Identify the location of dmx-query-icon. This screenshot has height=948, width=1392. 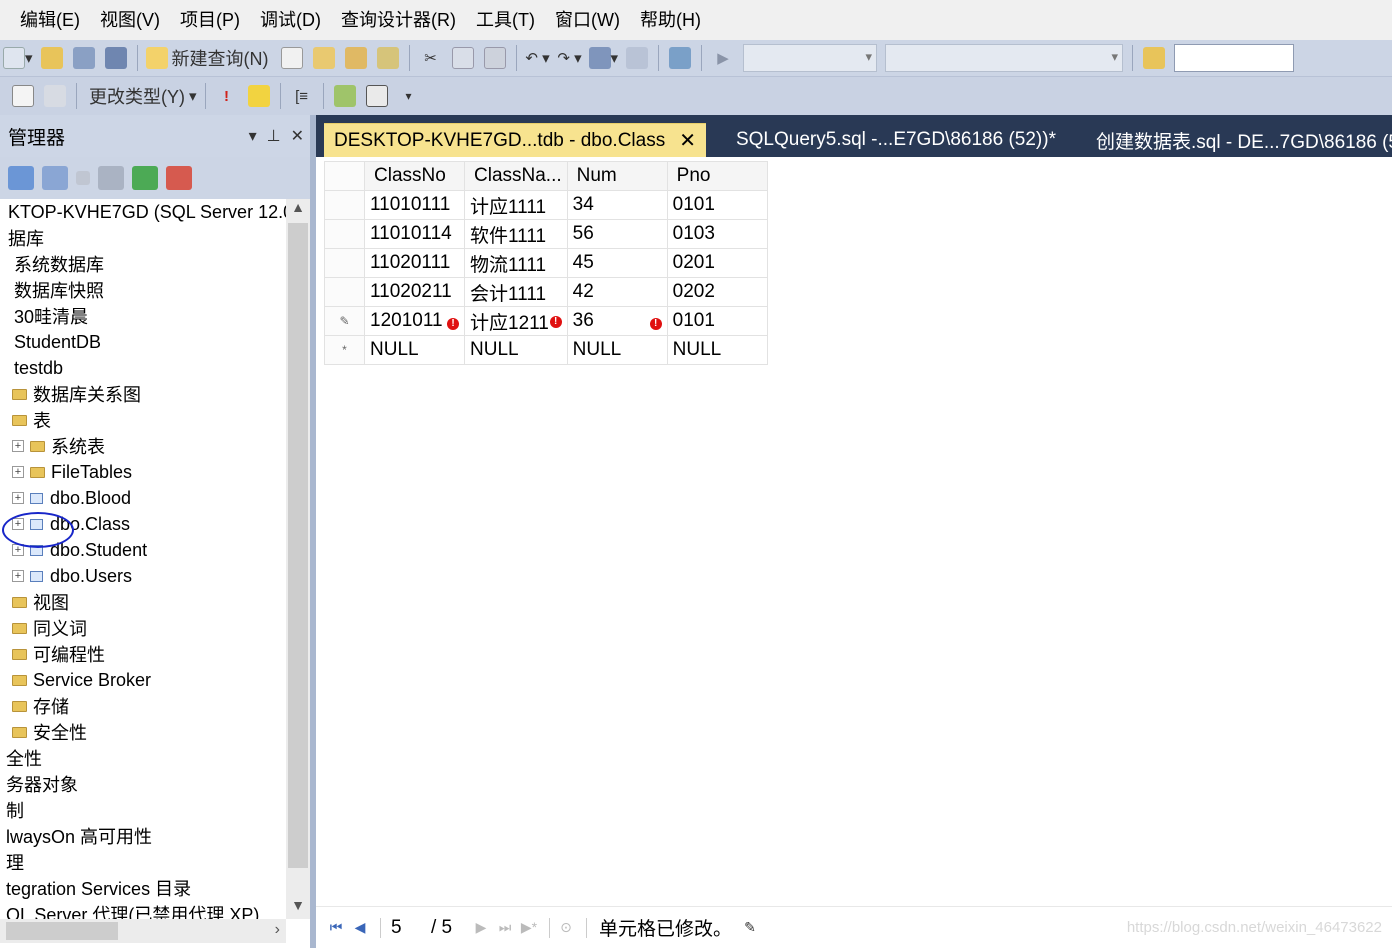
(356, 58).